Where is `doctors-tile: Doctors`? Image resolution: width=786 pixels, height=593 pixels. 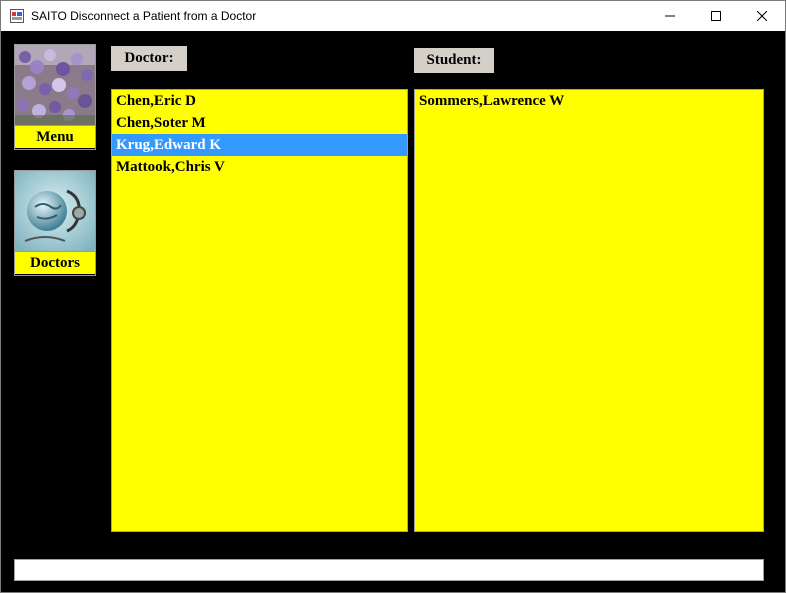
doctors-tile: Doctors is located at coordinates (55, 223).